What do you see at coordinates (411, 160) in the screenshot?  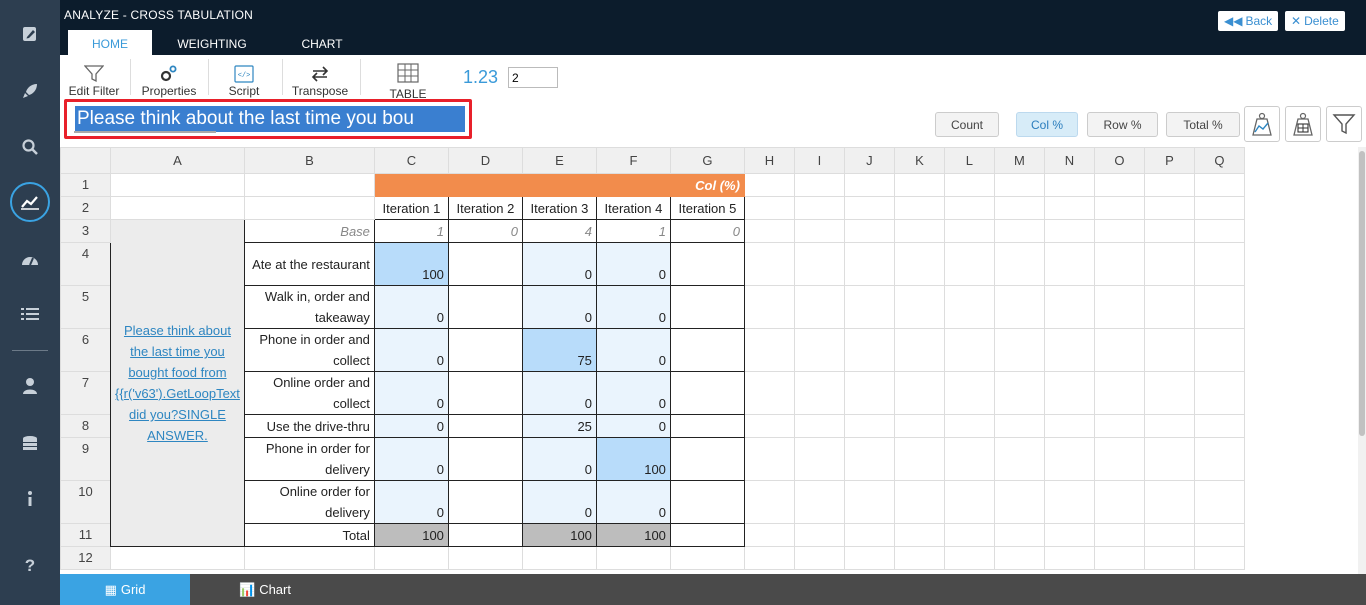 I see `column-header: C` at bounding box center [411, 160].